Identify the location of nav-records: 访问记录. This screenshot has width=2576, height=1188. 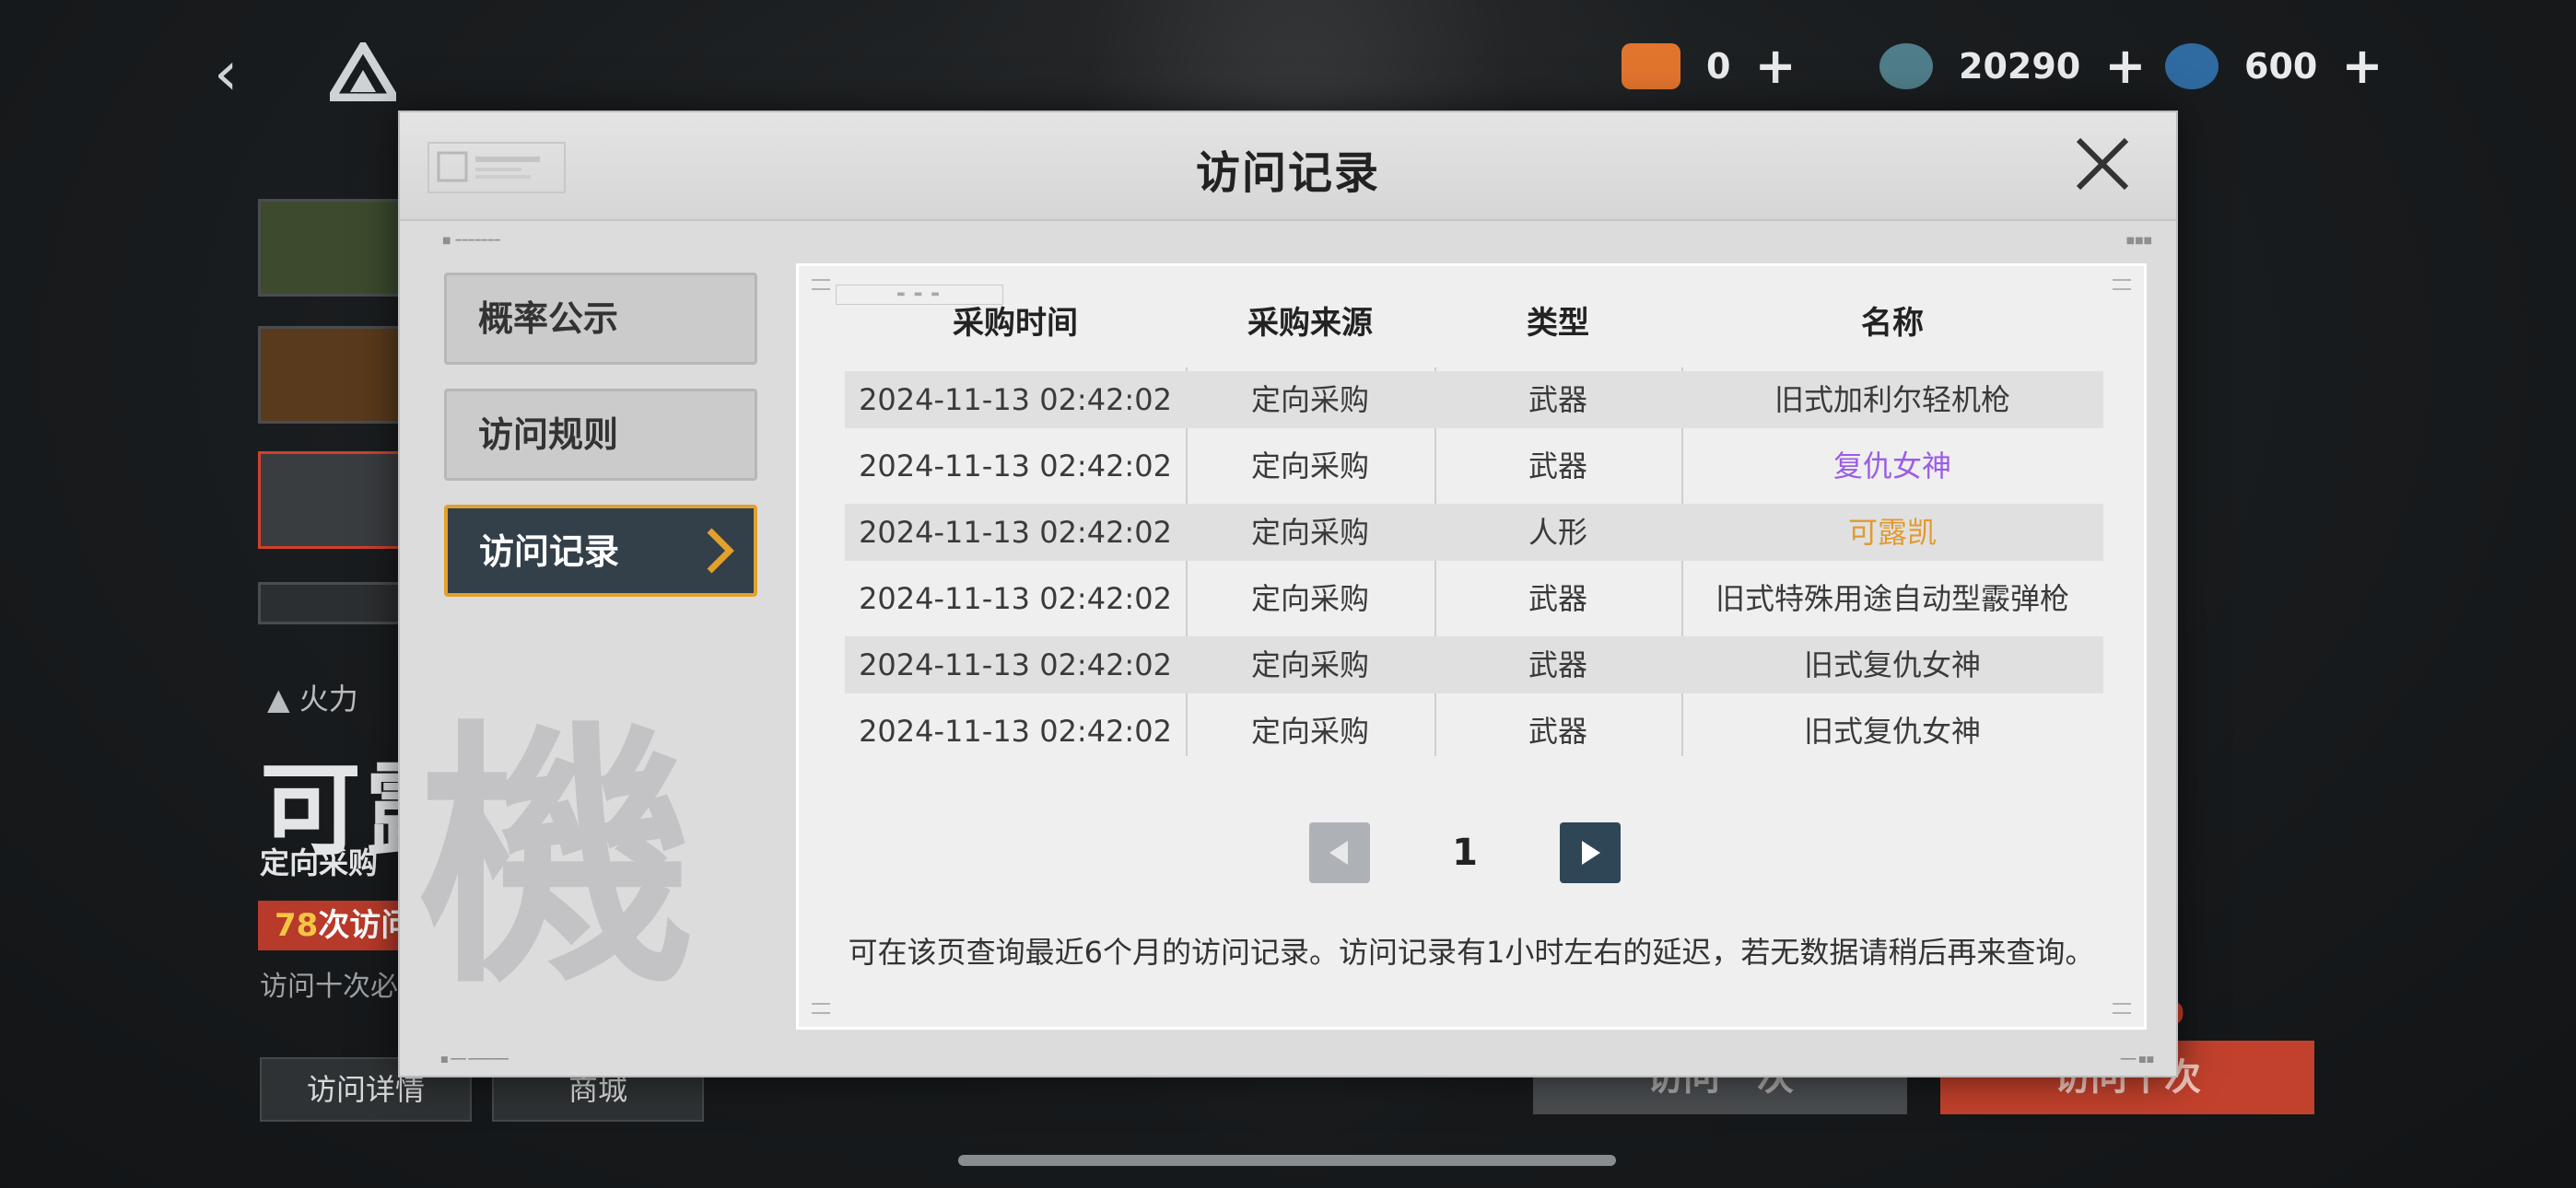
(600, 551).